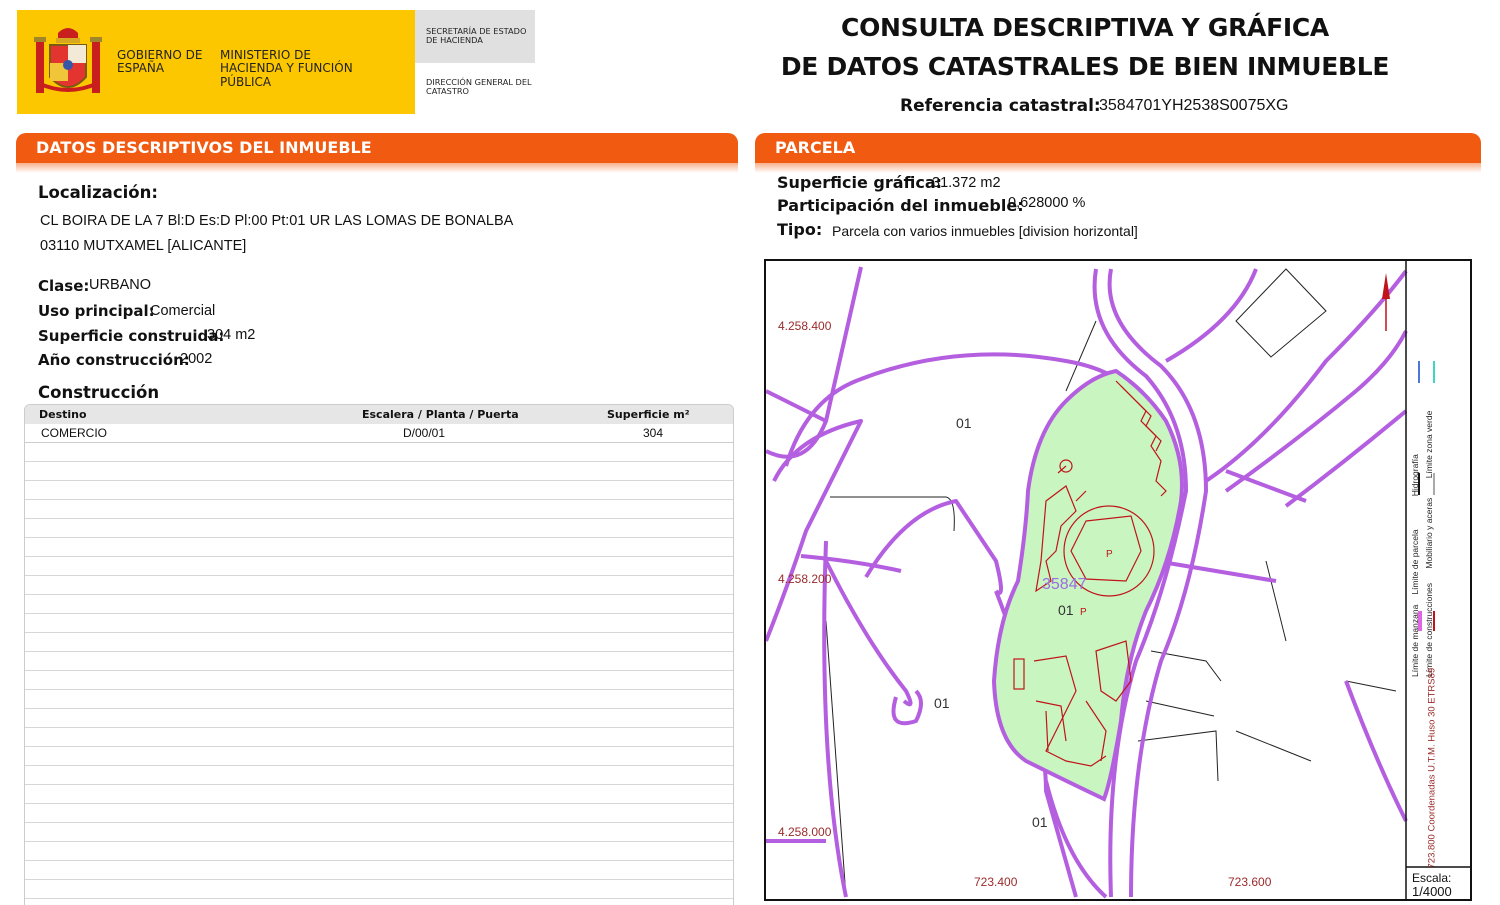 The width and height of the screenshot is (1500, 905). I want to click on table-row: COMERCIO D/00/01 304, so click(379, 433).